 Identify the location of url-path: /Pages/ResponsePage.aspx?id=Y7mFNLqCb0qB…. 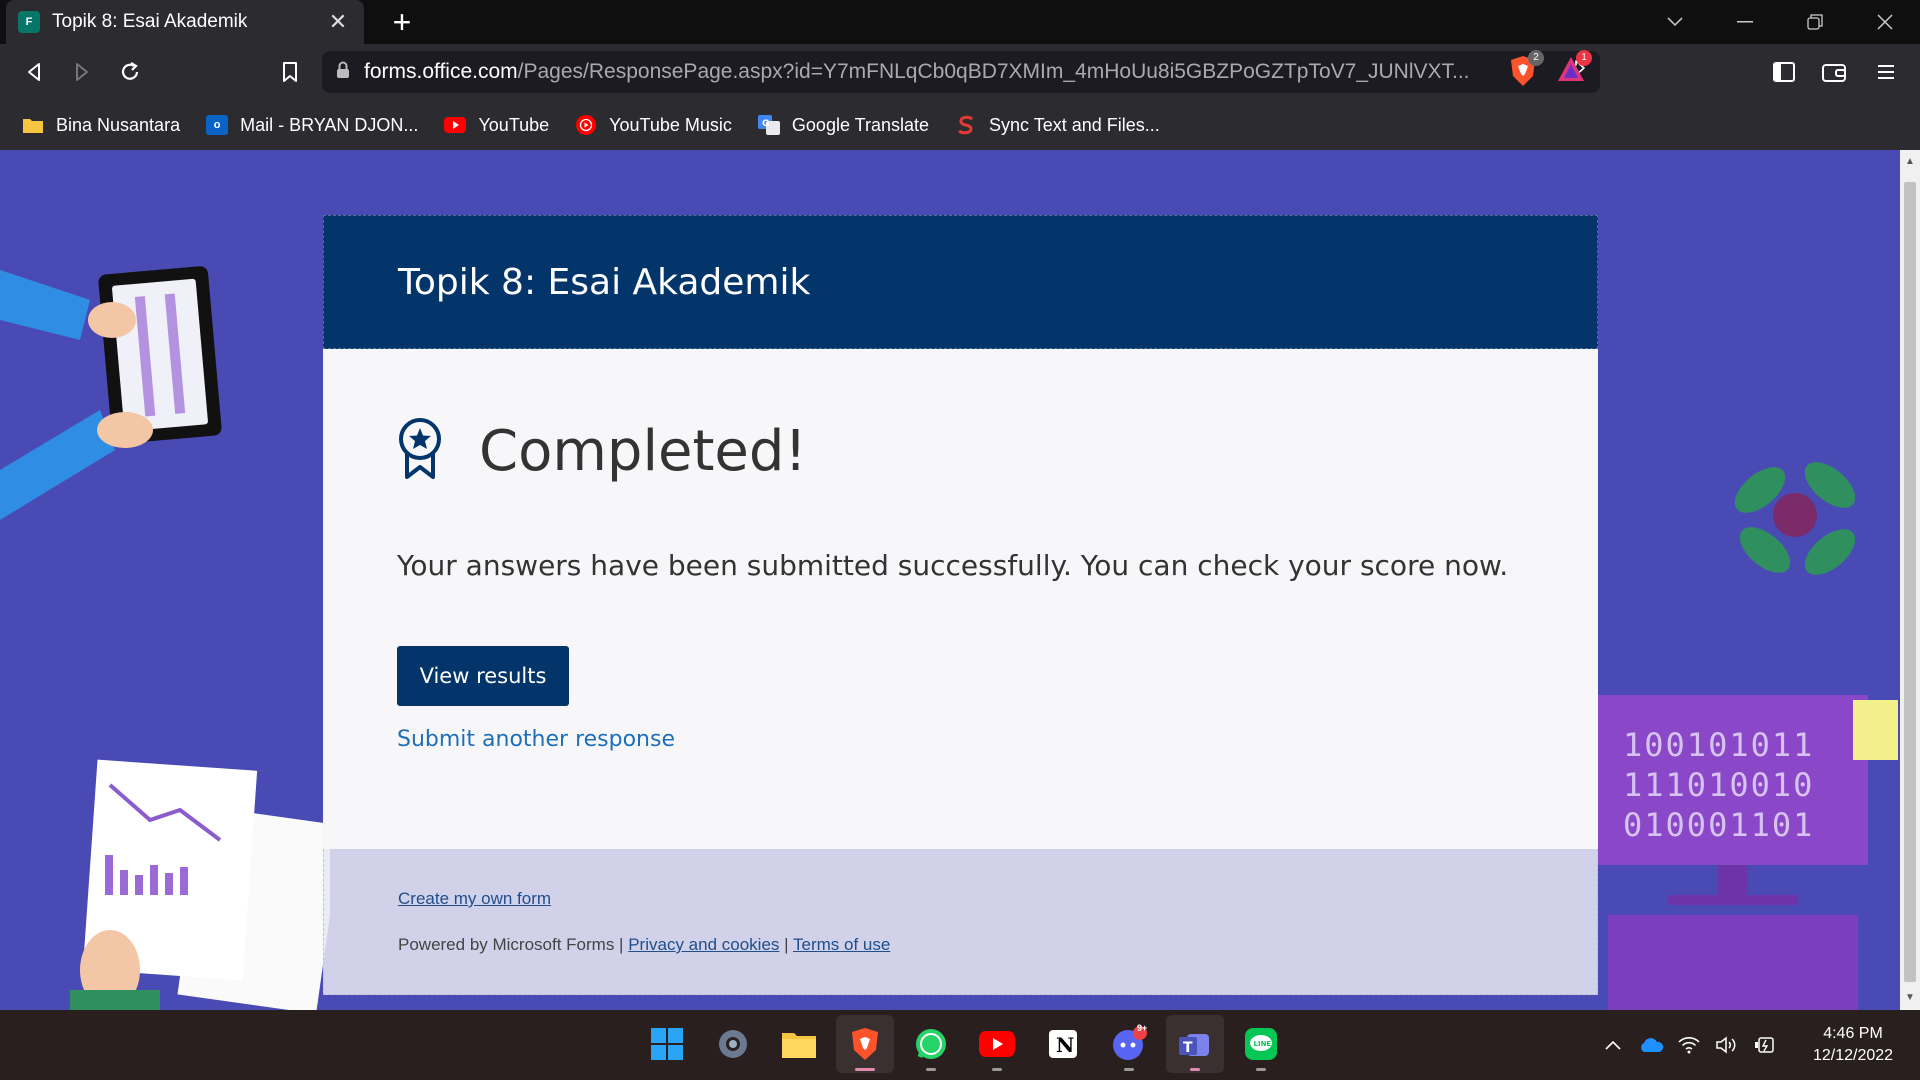
(993, 71).